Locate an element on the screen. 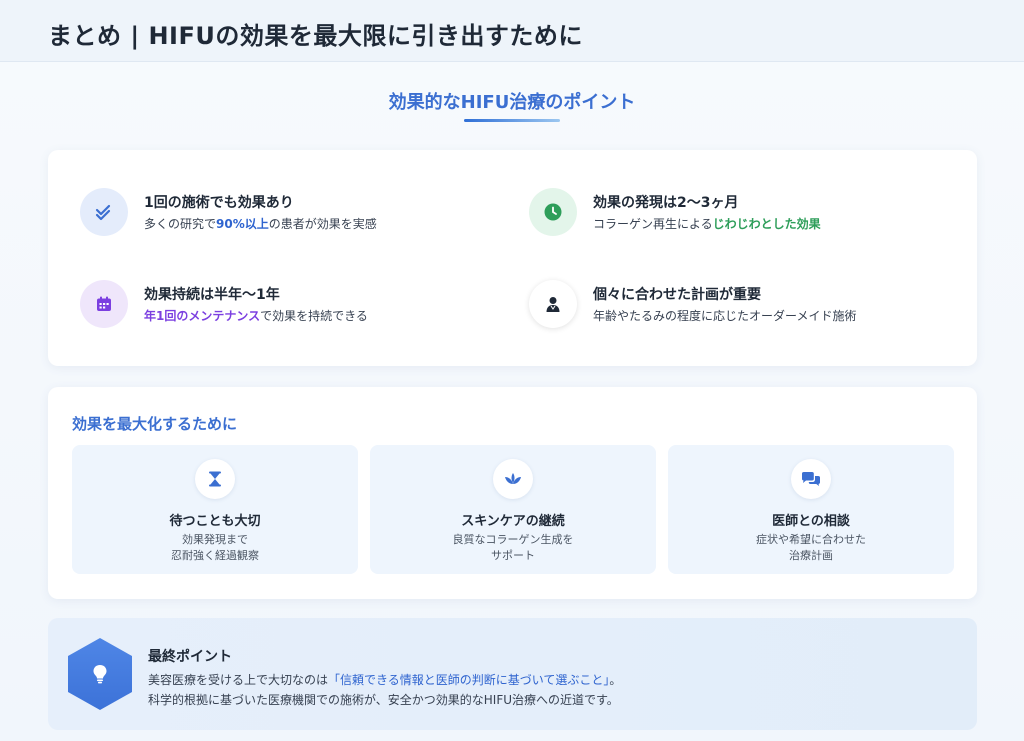 The image size is (1024, 741). tip-line: 良質なコラーゲン生成を is located at coordinates (513, 539).